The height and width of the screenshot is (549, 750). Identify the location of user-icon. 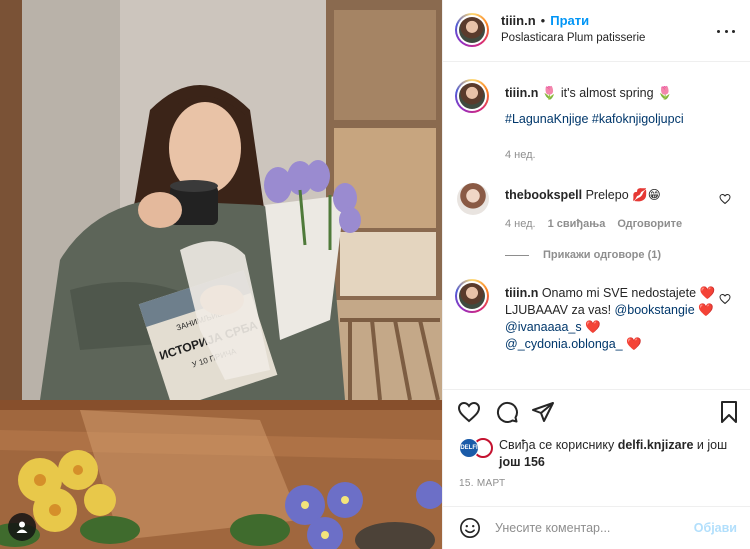
(22, 527).